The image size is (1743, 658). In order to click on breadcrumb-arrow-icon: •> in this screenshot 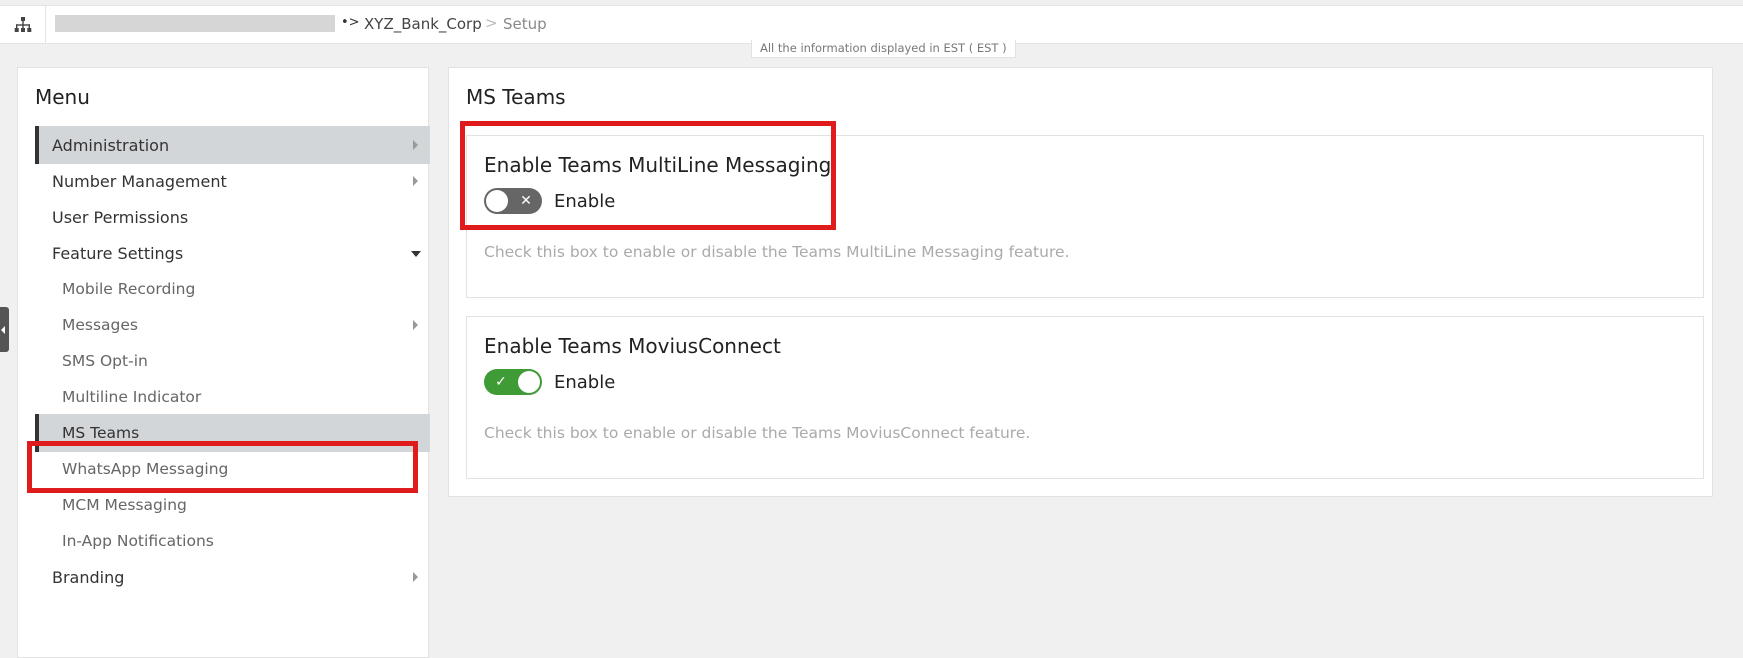, I will do `click(350, 22)`.